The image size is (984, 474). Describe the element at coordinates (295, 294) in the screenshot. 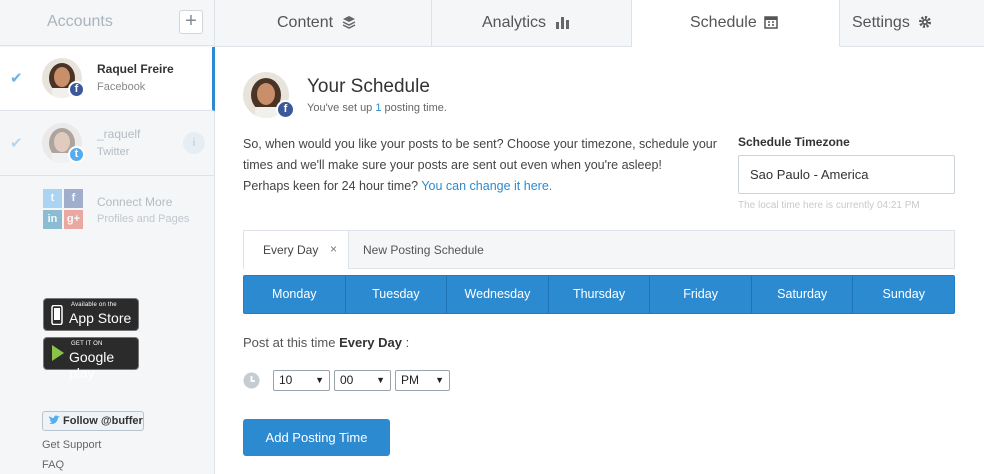

I see `day-monday: Monday` at that location.